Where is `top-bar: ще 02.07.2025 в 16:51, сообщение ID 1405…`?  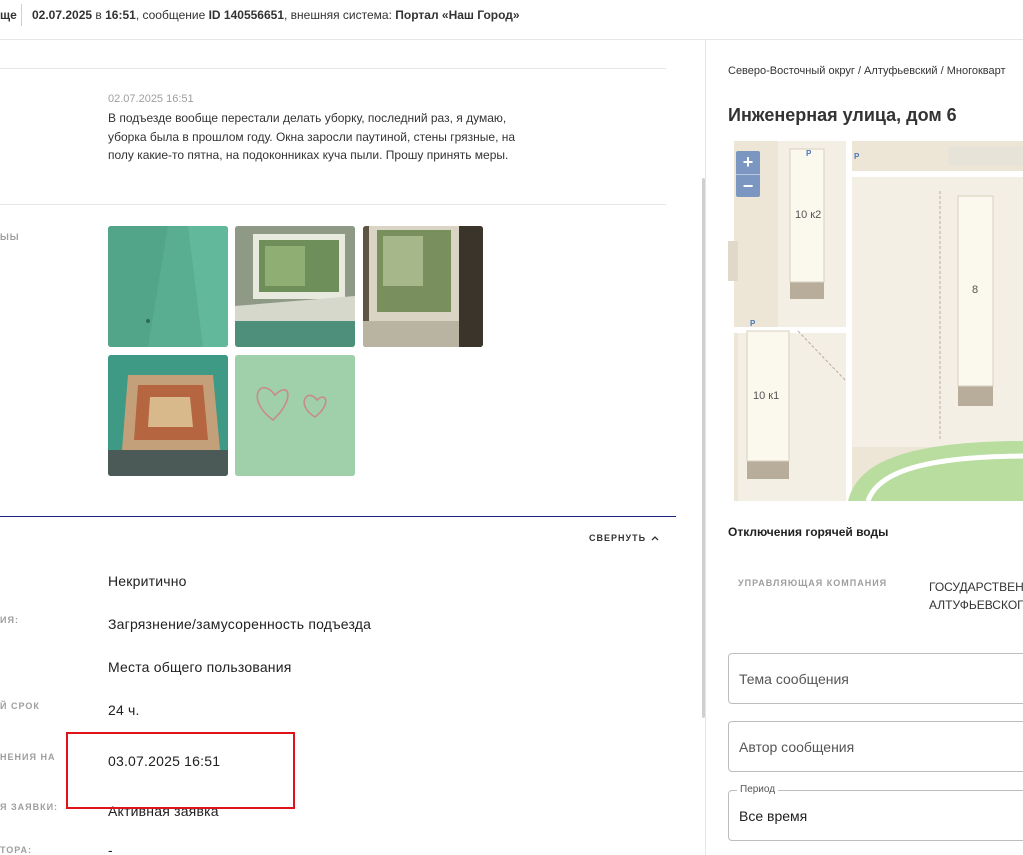 top-bar: ще 02.07.2025 в 16:51, сообщение ID 1405… is located at coordinates (511, 20).